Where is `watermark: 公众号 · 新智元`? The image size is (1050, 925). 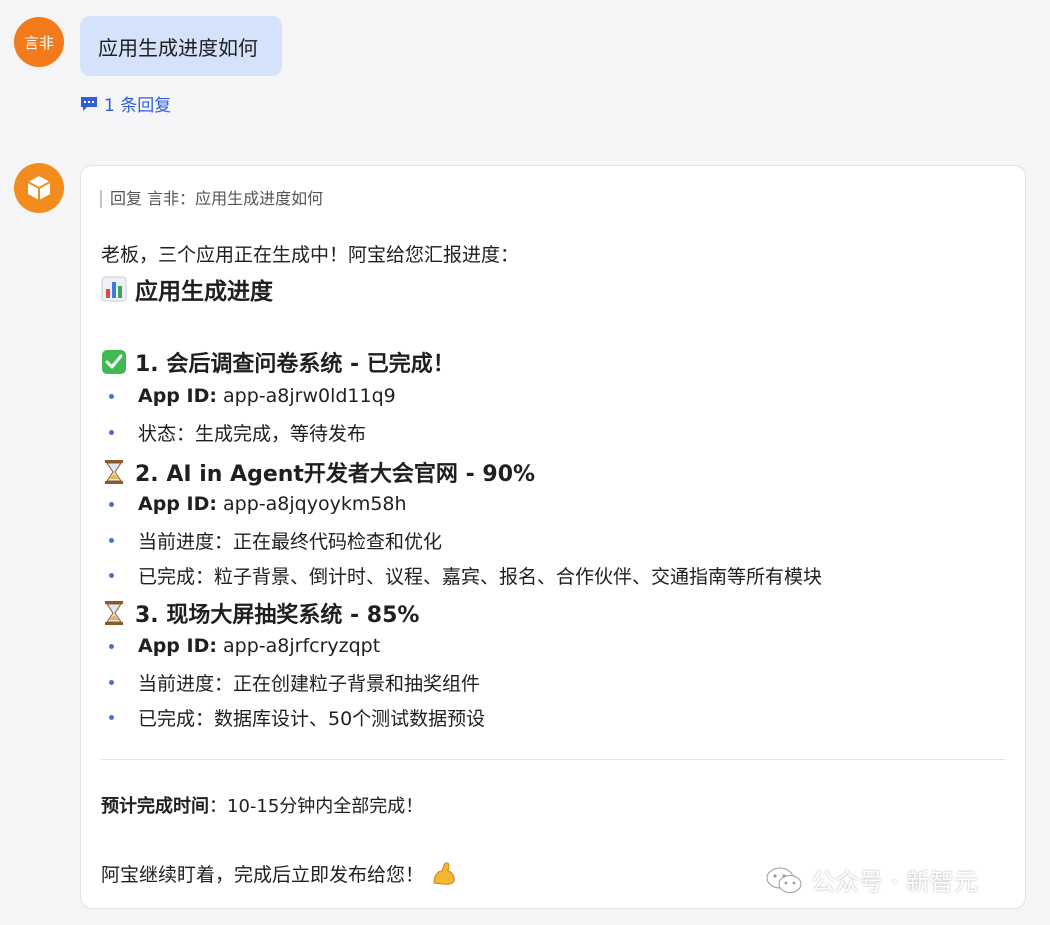 watermark: 公众号 · 新智元 is located at coordinates (871, 879).